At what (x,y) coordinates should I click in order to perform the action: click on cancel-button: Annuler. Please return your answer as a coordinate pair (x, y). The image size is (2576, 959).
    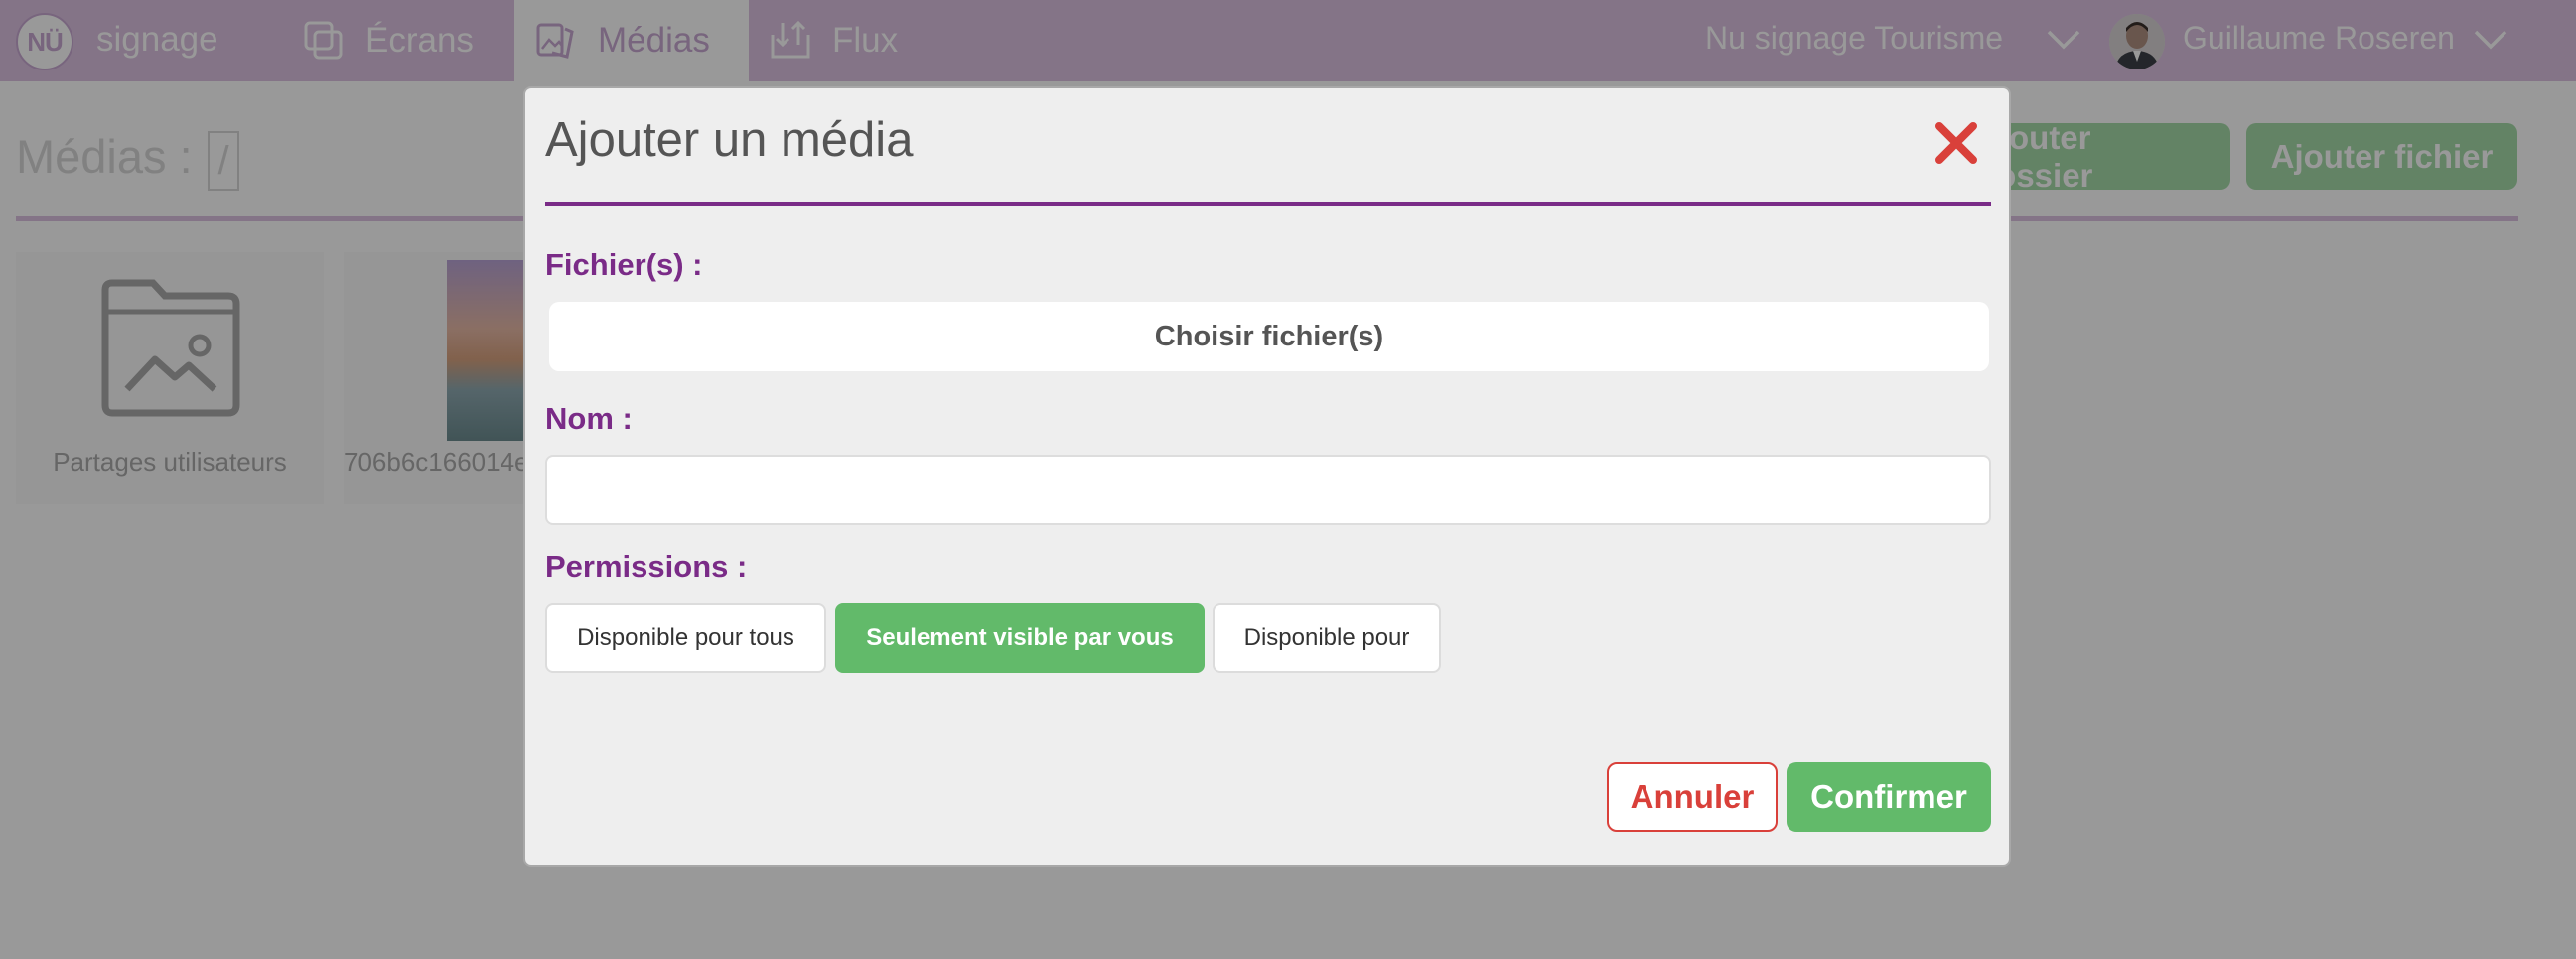
    Looking at the image, I should click on (1693, 797).